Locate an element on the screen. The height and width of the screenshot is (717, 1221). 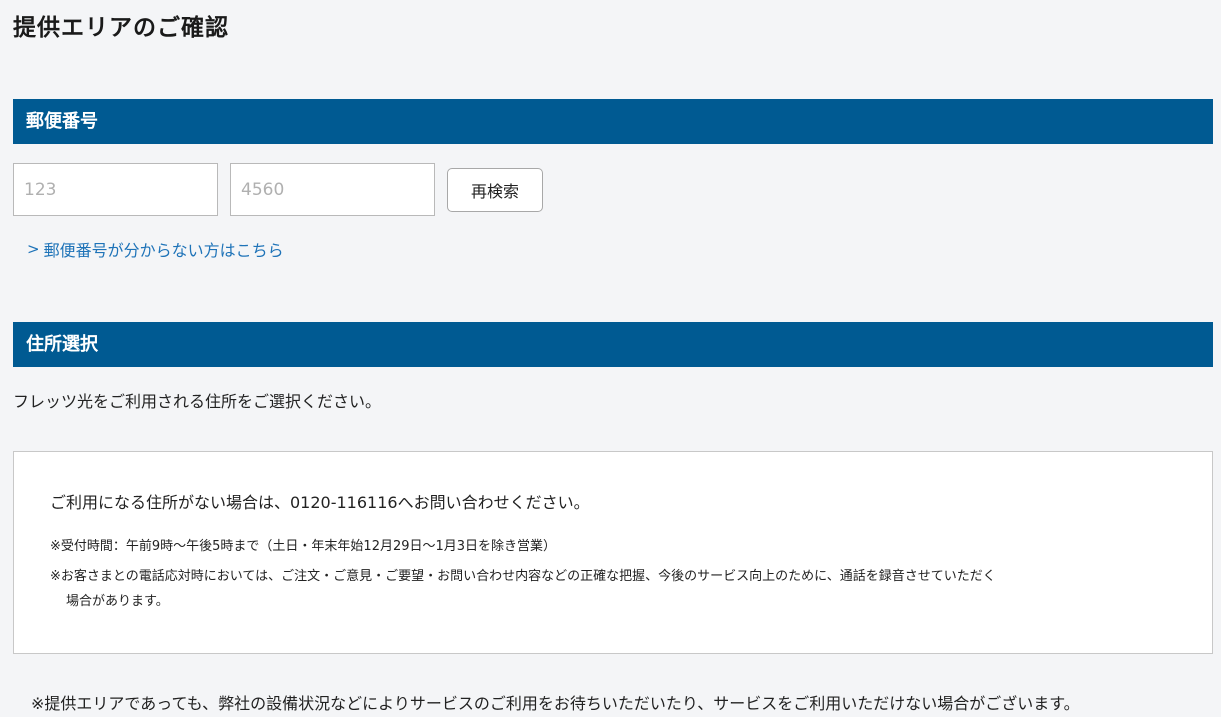
contact-info-main: ご利用になる住所がない場合は、0120-116116へお問い合わせください。 is located at coordinates (320, 502).